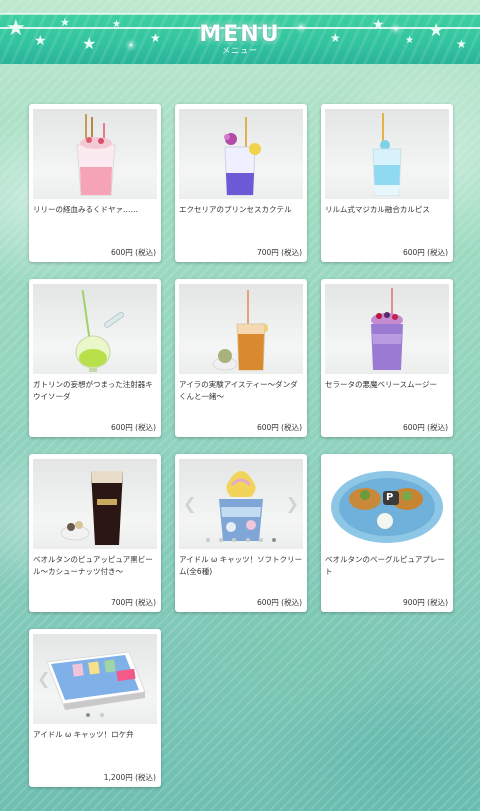 The width and height of the screenshot is (480, 811). I want to click on menu-item-card: ベオルタンのピュアッピュア黒ビール〜カシューナッツ付き〜 700円 (税込), so click(95, 533).